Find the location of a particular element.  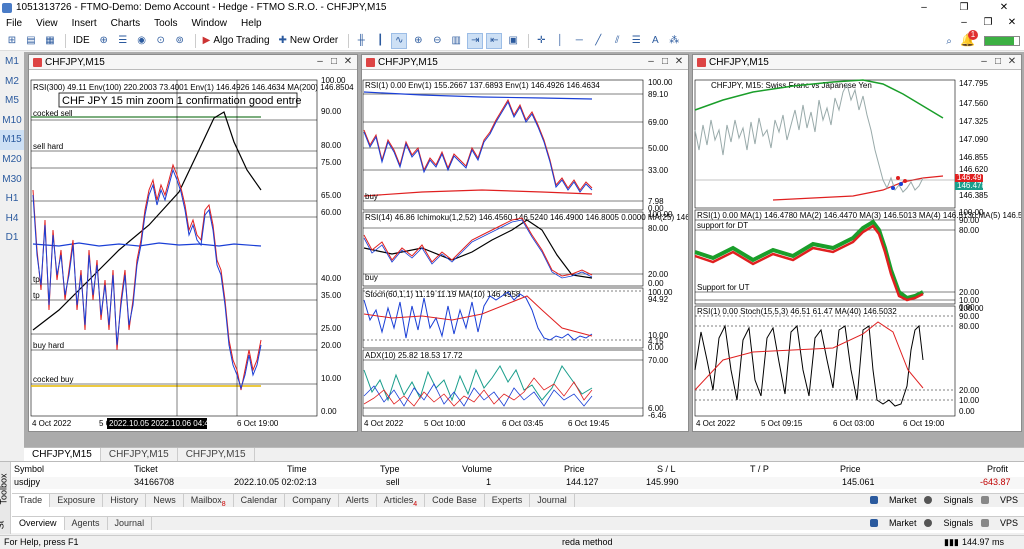

signals-icon: ◉ is located at coordinates (142, 41).